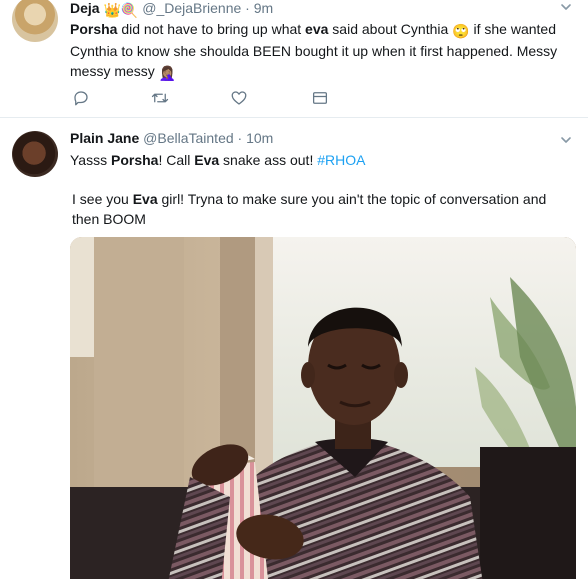  Describe the element at coordinates (188, 138) in the screenshot. I see `user-handle: @BellaTainted` at that location.